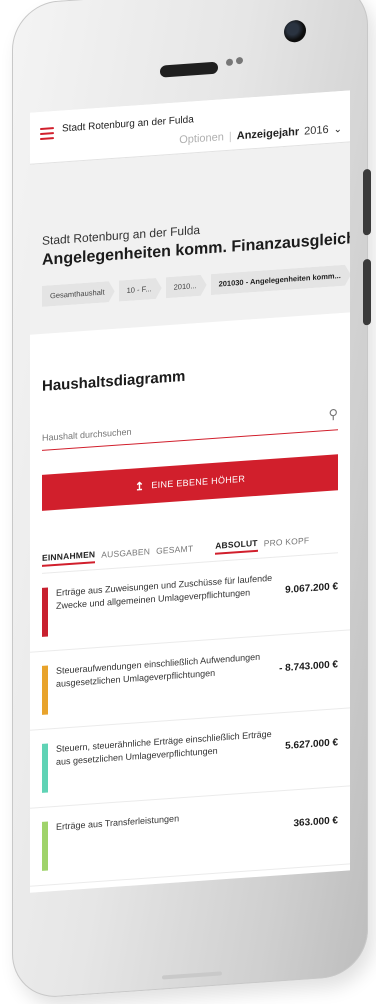 The width and height of the screenshot is (376, 1004). What do you see at coordinates (295, 31) in the screenshot?
I see `front-camera` at bounding box center [295, 31].